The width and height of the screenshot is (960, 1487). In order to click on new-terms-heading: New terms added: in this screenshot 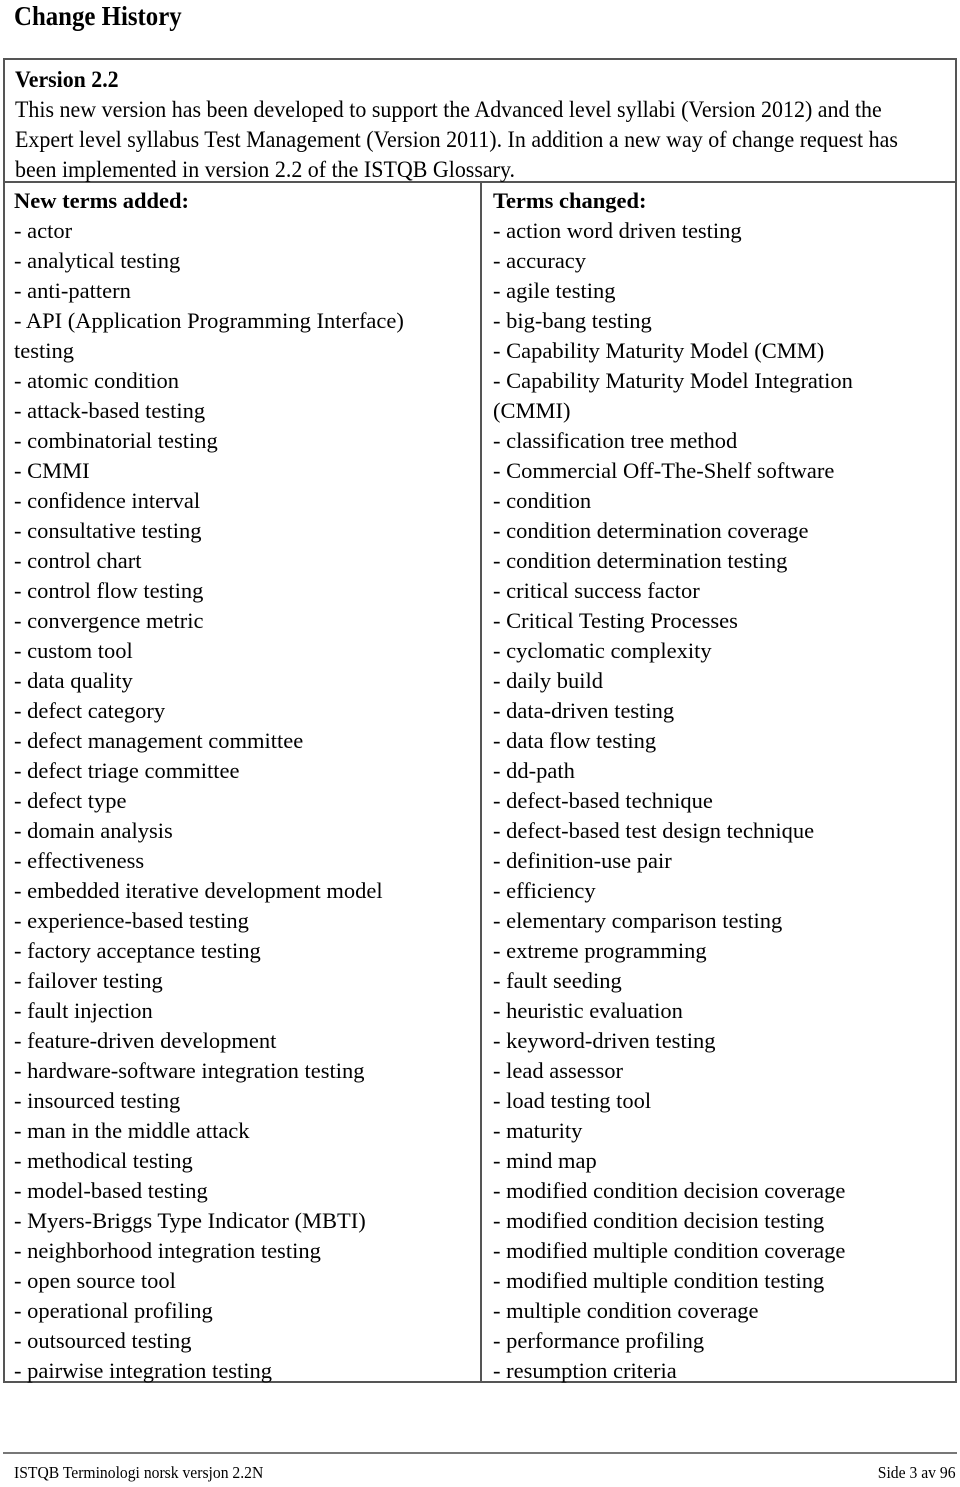, I will do `click(101, 200)`.